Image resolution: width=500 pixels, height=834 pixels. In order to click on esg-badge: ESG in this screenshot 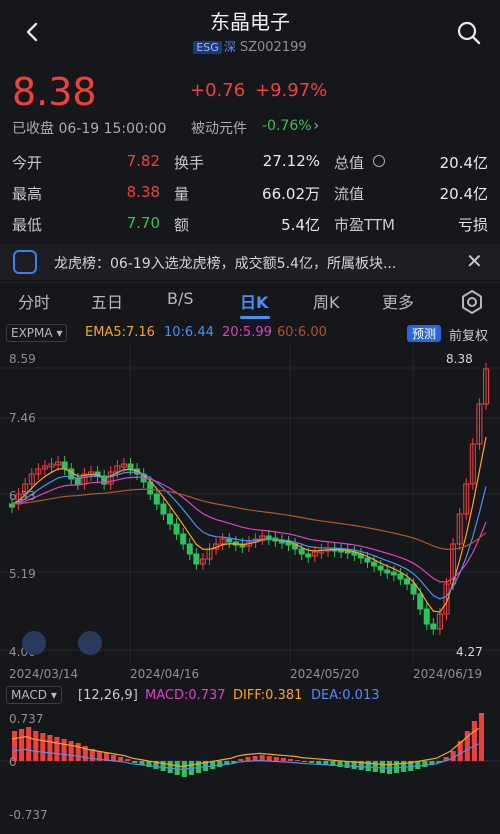, I will do `click(207, 47)`.